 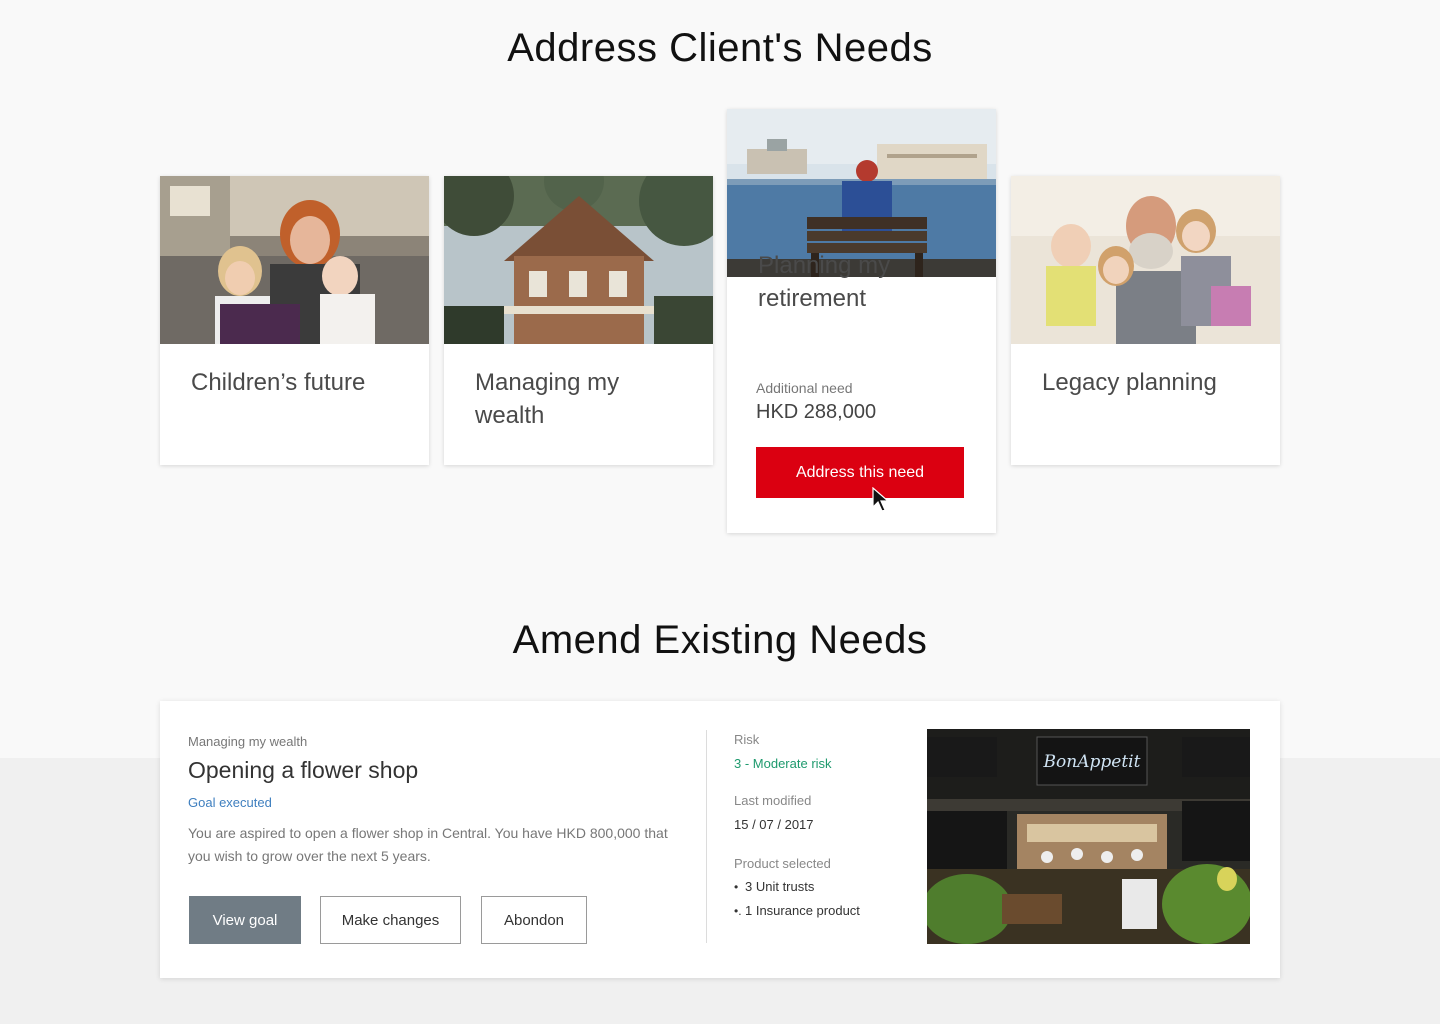 I want to click on need-card-childrens-future: Children’s future, so click(x=294, y=320).